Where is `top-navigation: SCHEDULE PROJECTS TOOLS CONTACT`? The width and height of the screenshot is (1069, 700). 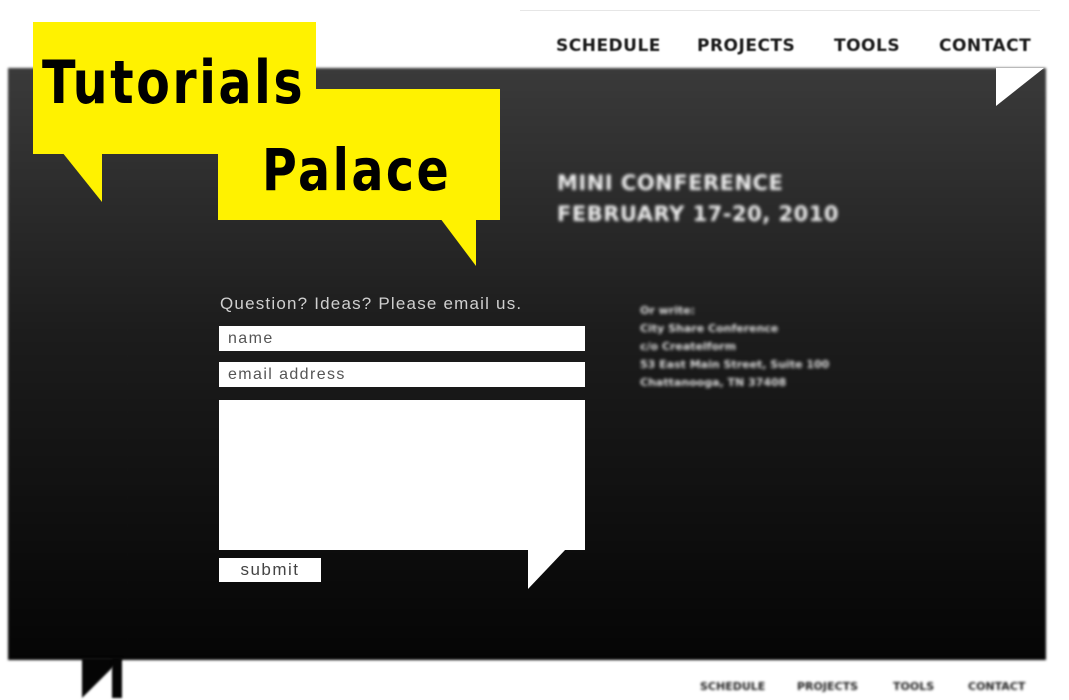
top-navigation: SCHEDULE PROJECTS TOOLS CONTACT is located at coordinates (796, 48).